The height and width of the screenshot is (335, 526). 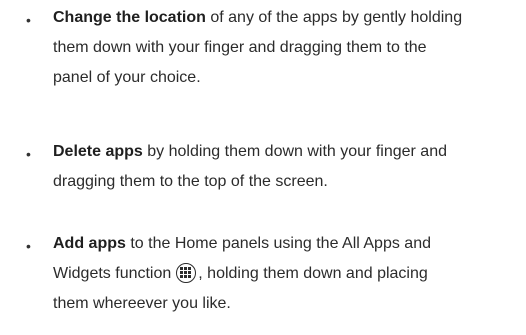 What do you see at coordinates (89, 243) in the screenshot?
I see `tip-bold-lead: Add apps` at bounding box center [89, 243].